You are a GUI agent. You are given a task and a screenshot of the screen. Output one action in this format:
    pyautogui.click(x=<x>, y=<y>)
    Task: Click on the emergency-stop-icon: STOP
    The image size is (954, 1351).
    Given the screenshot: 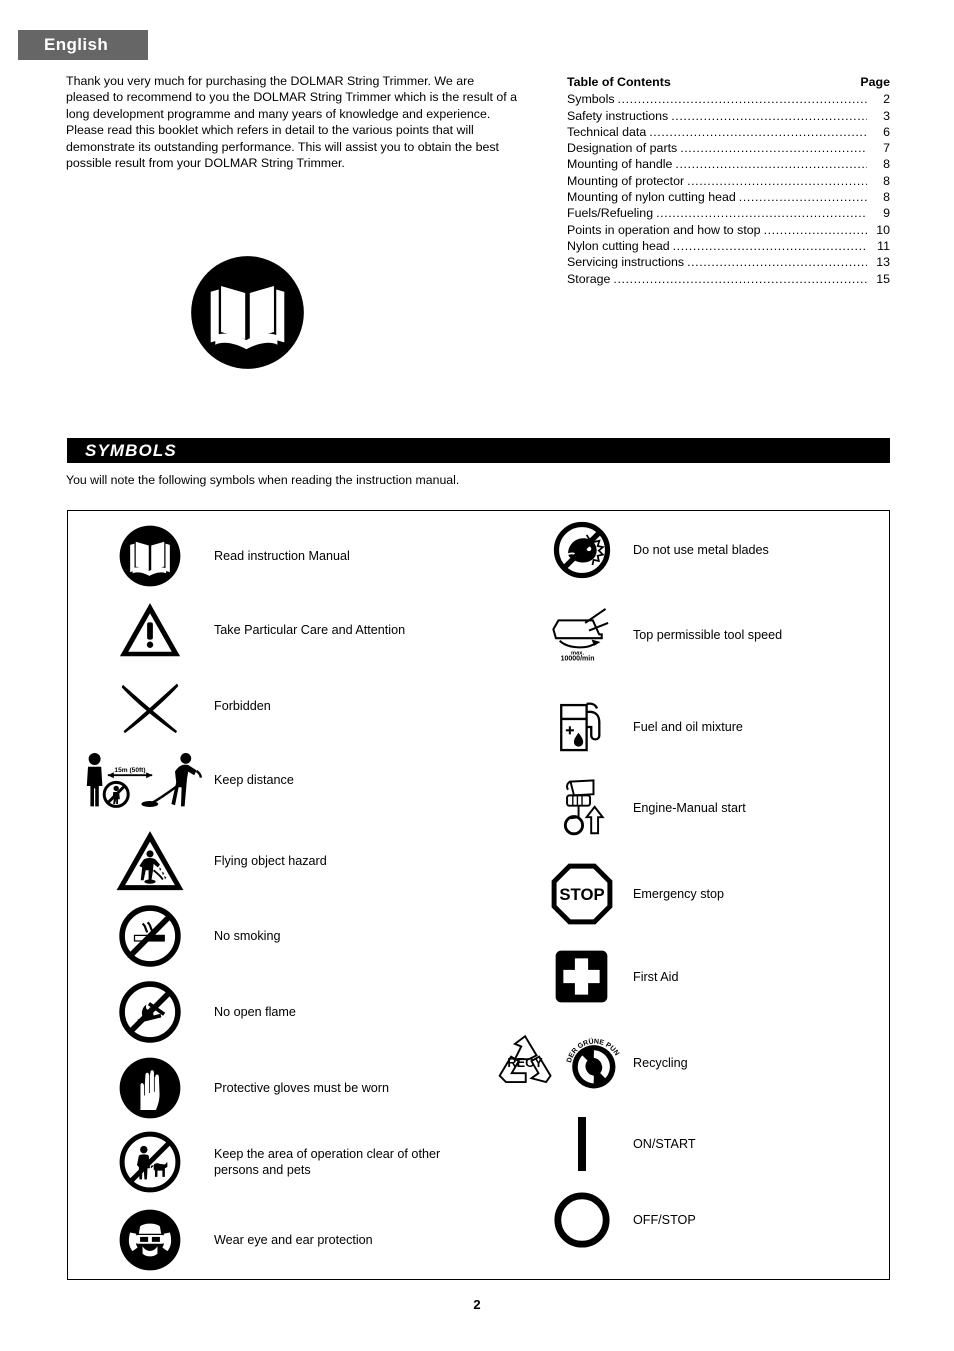 What is the action you would take?
    pyautogui.click(x=581, y=894)
    